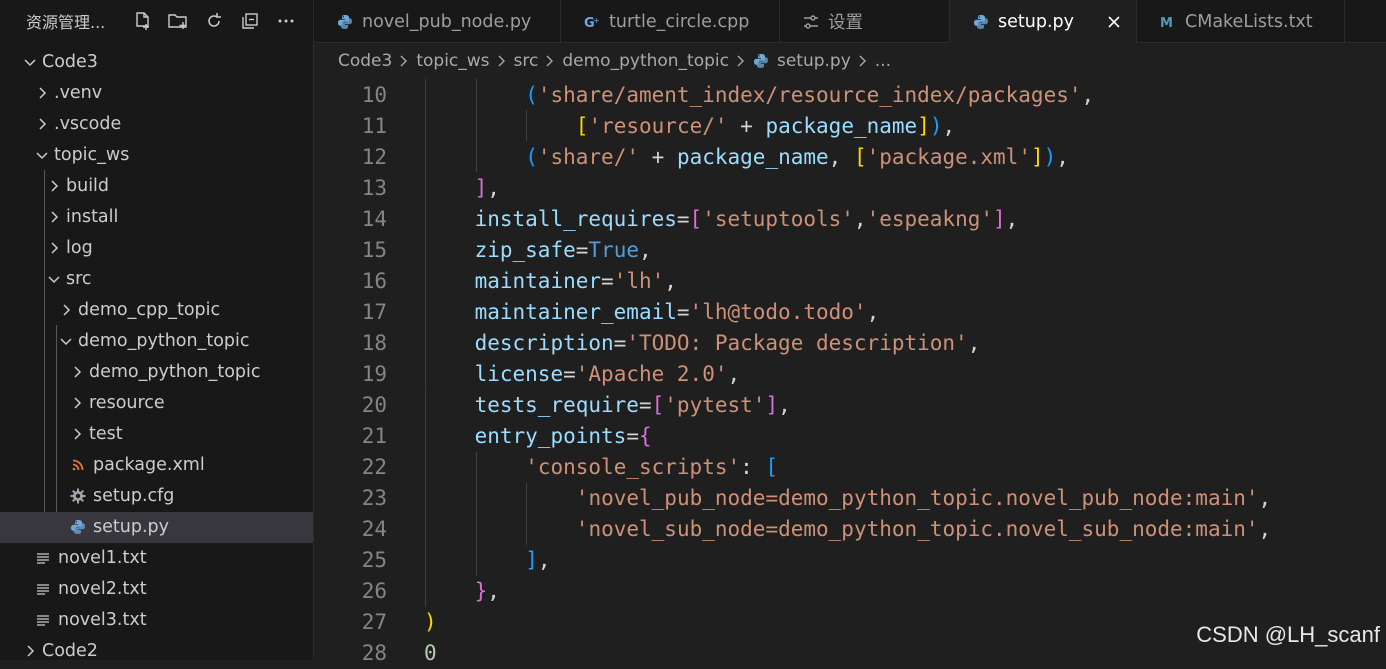  Describe the element at coordinates (850, 591) in the screenshot. I see `code-line: 26},` at that location.